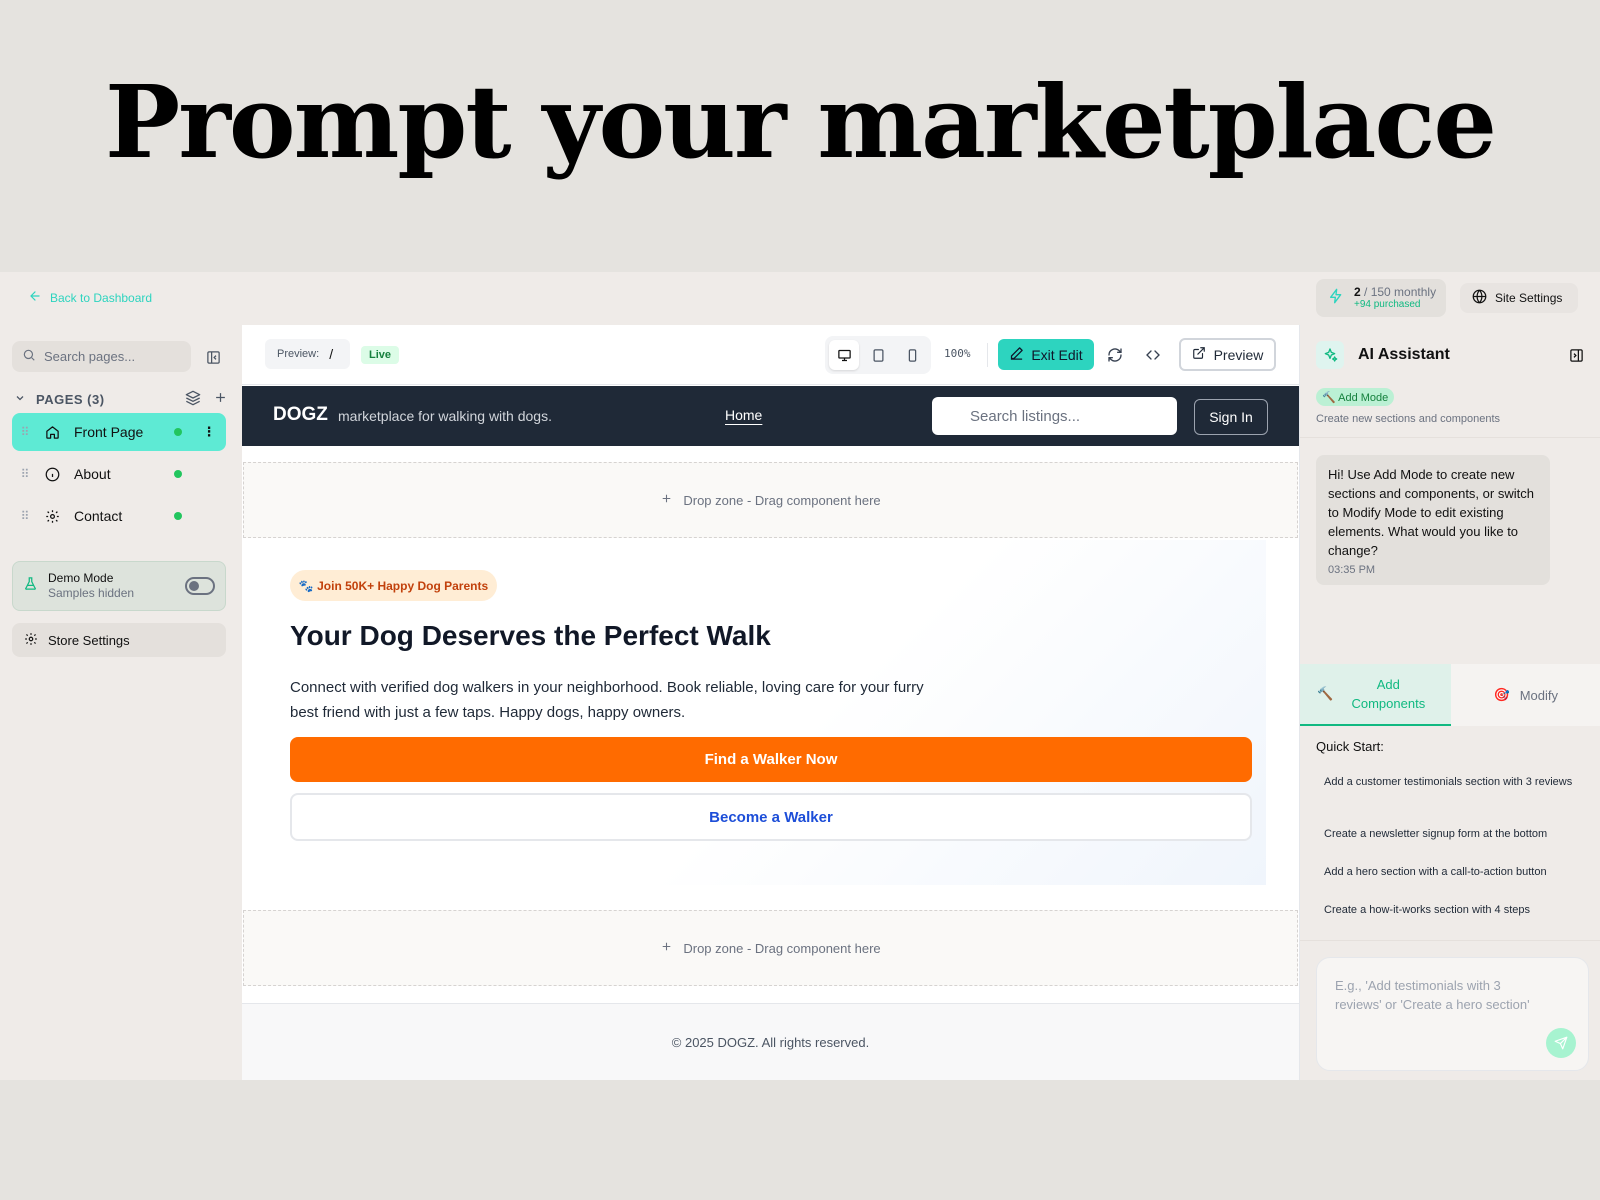 The width and height of the screenshot is (1600, 1200). Describe the element at coordinates (121, 399) in the screenshot. I see `pages-section-header: PAGES (3)` at that location.